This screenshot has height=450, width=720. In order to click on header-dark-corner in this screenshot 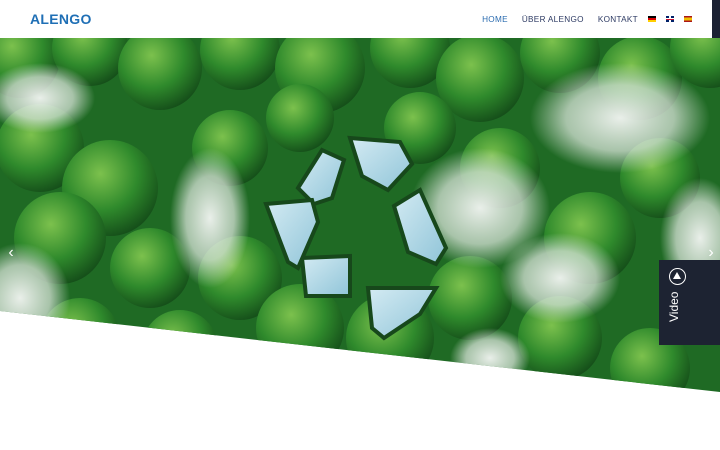, I will do `click(716, 19)`.